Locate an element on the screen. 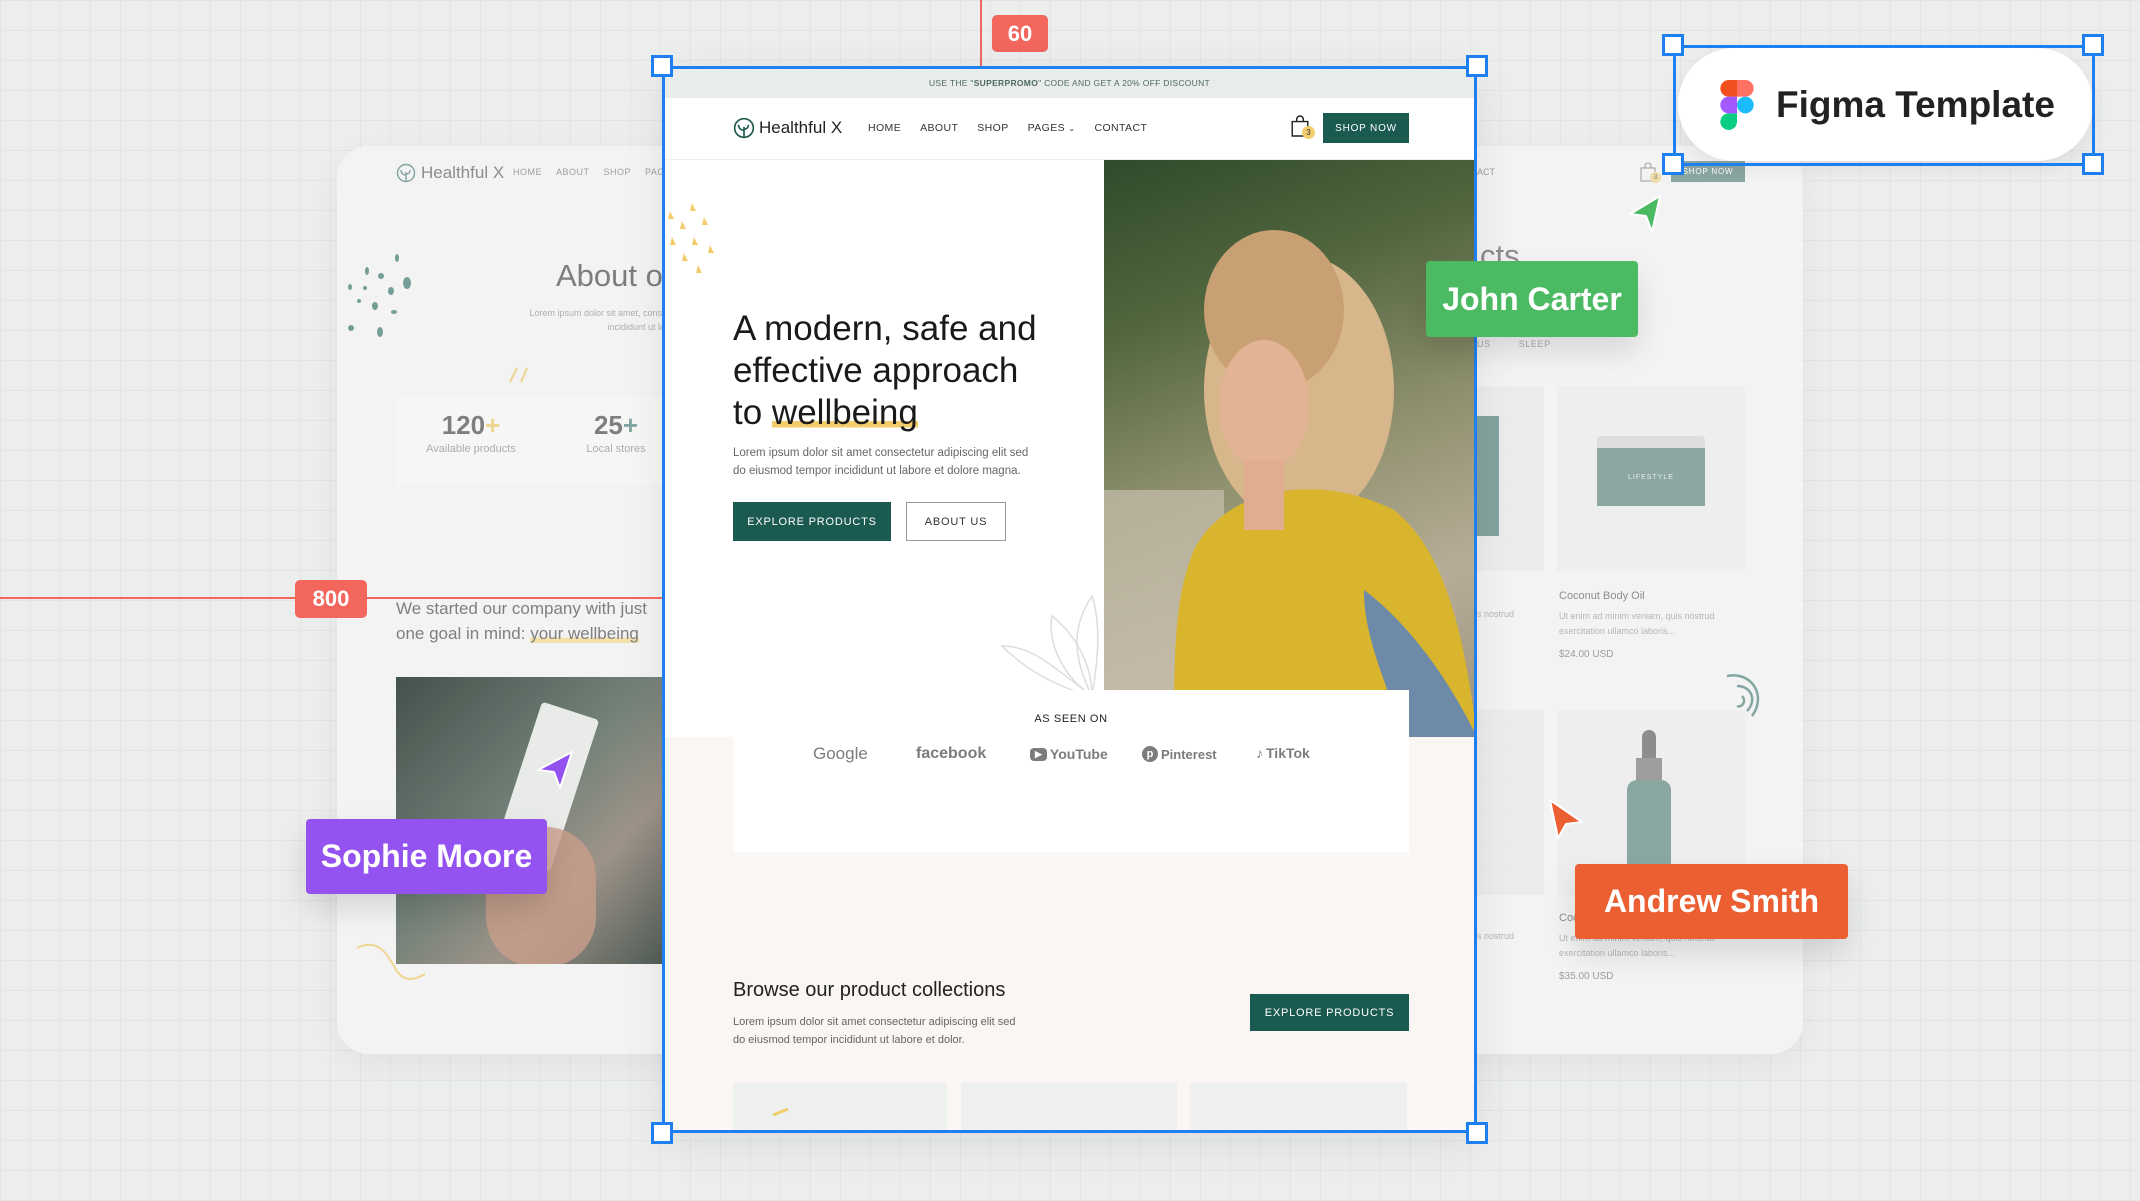 This screenshot has width=2140, height=1201. collaborator-label-sophie: Sophie Moore is located at coordinates (426, 856).